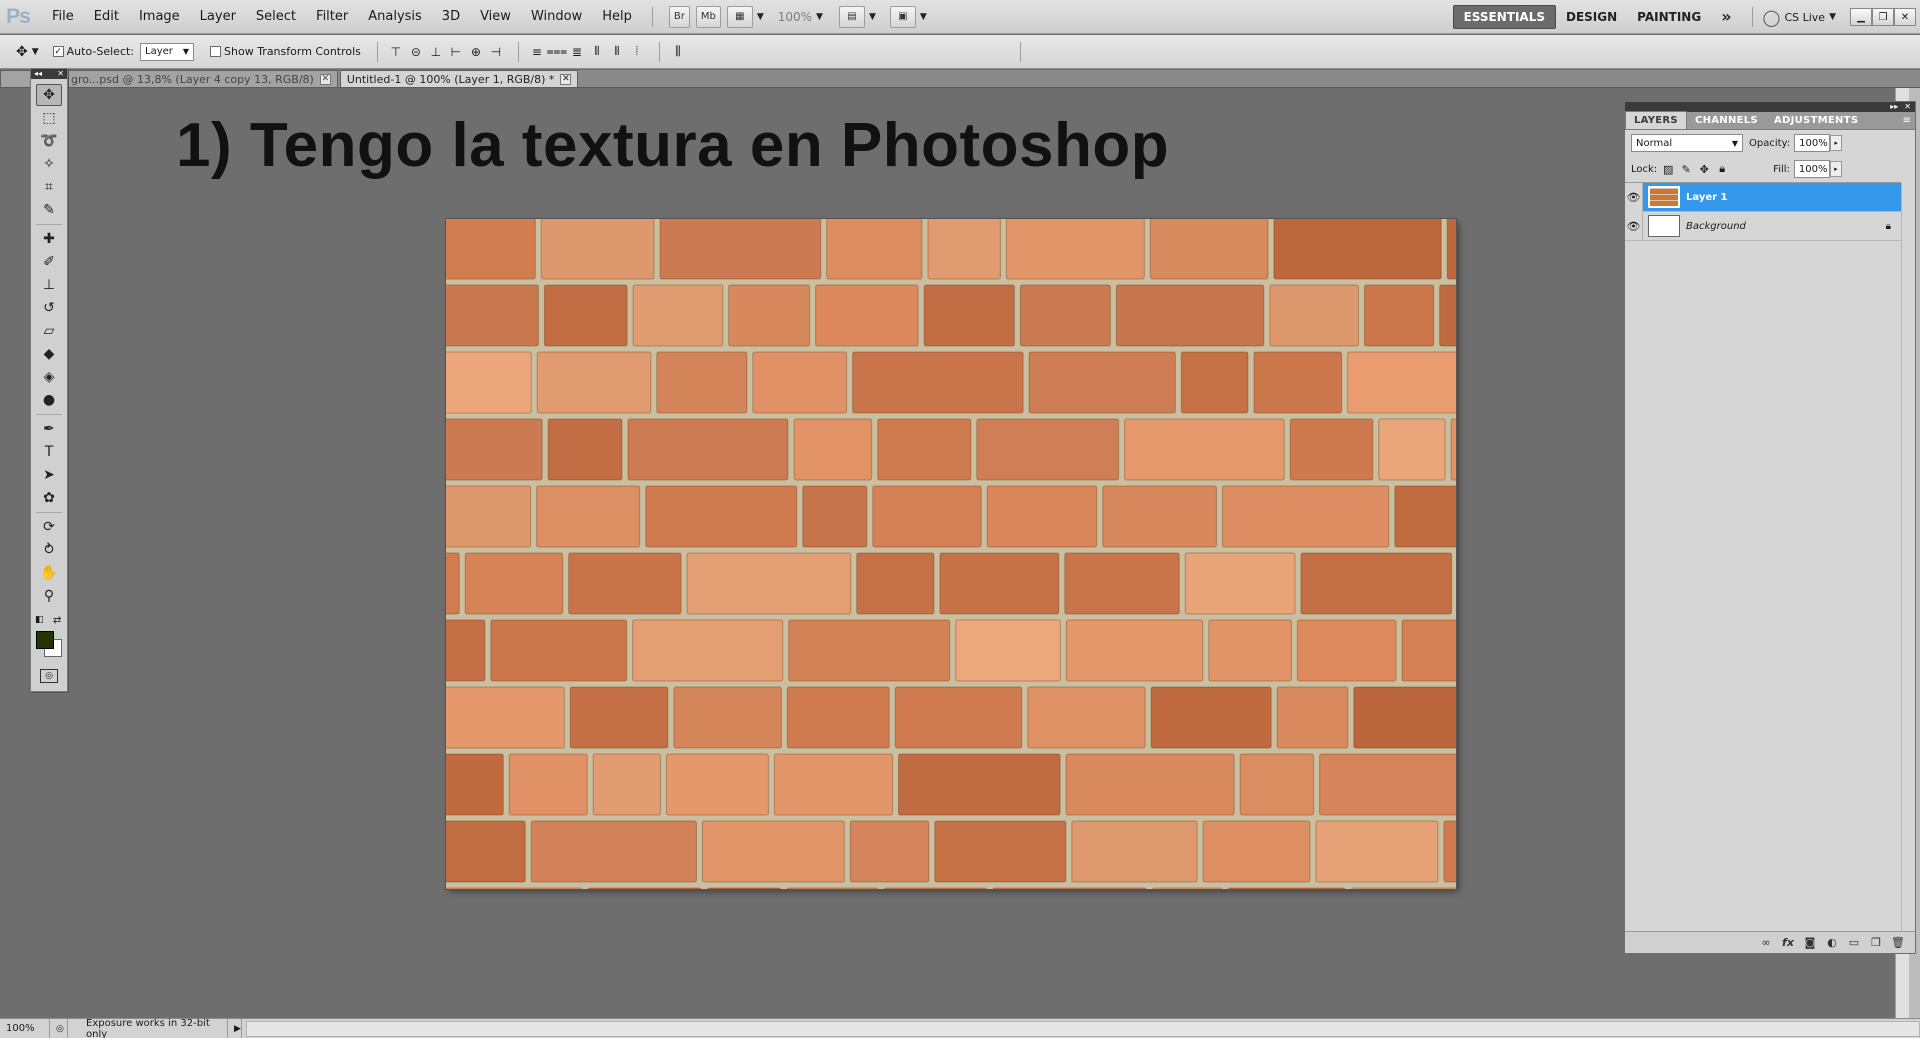  I want to click on link-layers-icon: ∞, so click(1766, 943).